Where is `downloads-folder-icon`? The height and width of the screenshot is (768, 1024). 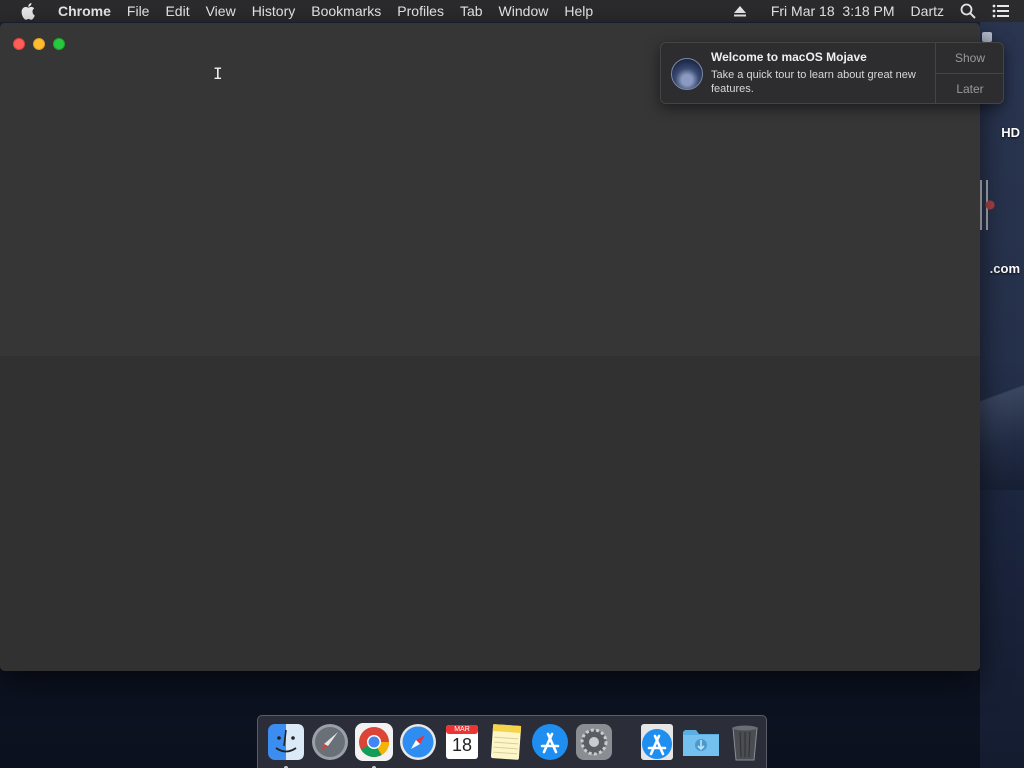 downloads-folder-icon is located at coordinates (701, 743).